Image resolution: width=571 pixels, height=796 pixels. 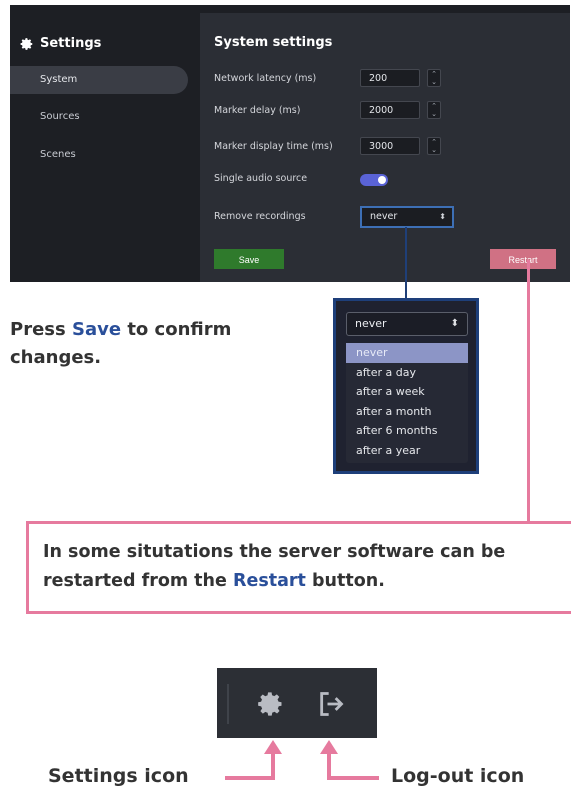 I want to click on save-keyword: Save, so click(x=96, y=329).